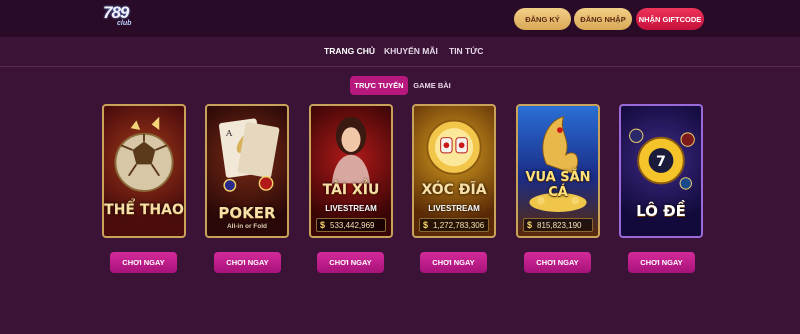 This screenshot has height=334, width=800. Describe the element at coordinates (453, 262) in the screenshot. I see `play-button-xocdia: CHƠI NGAY` at that location.